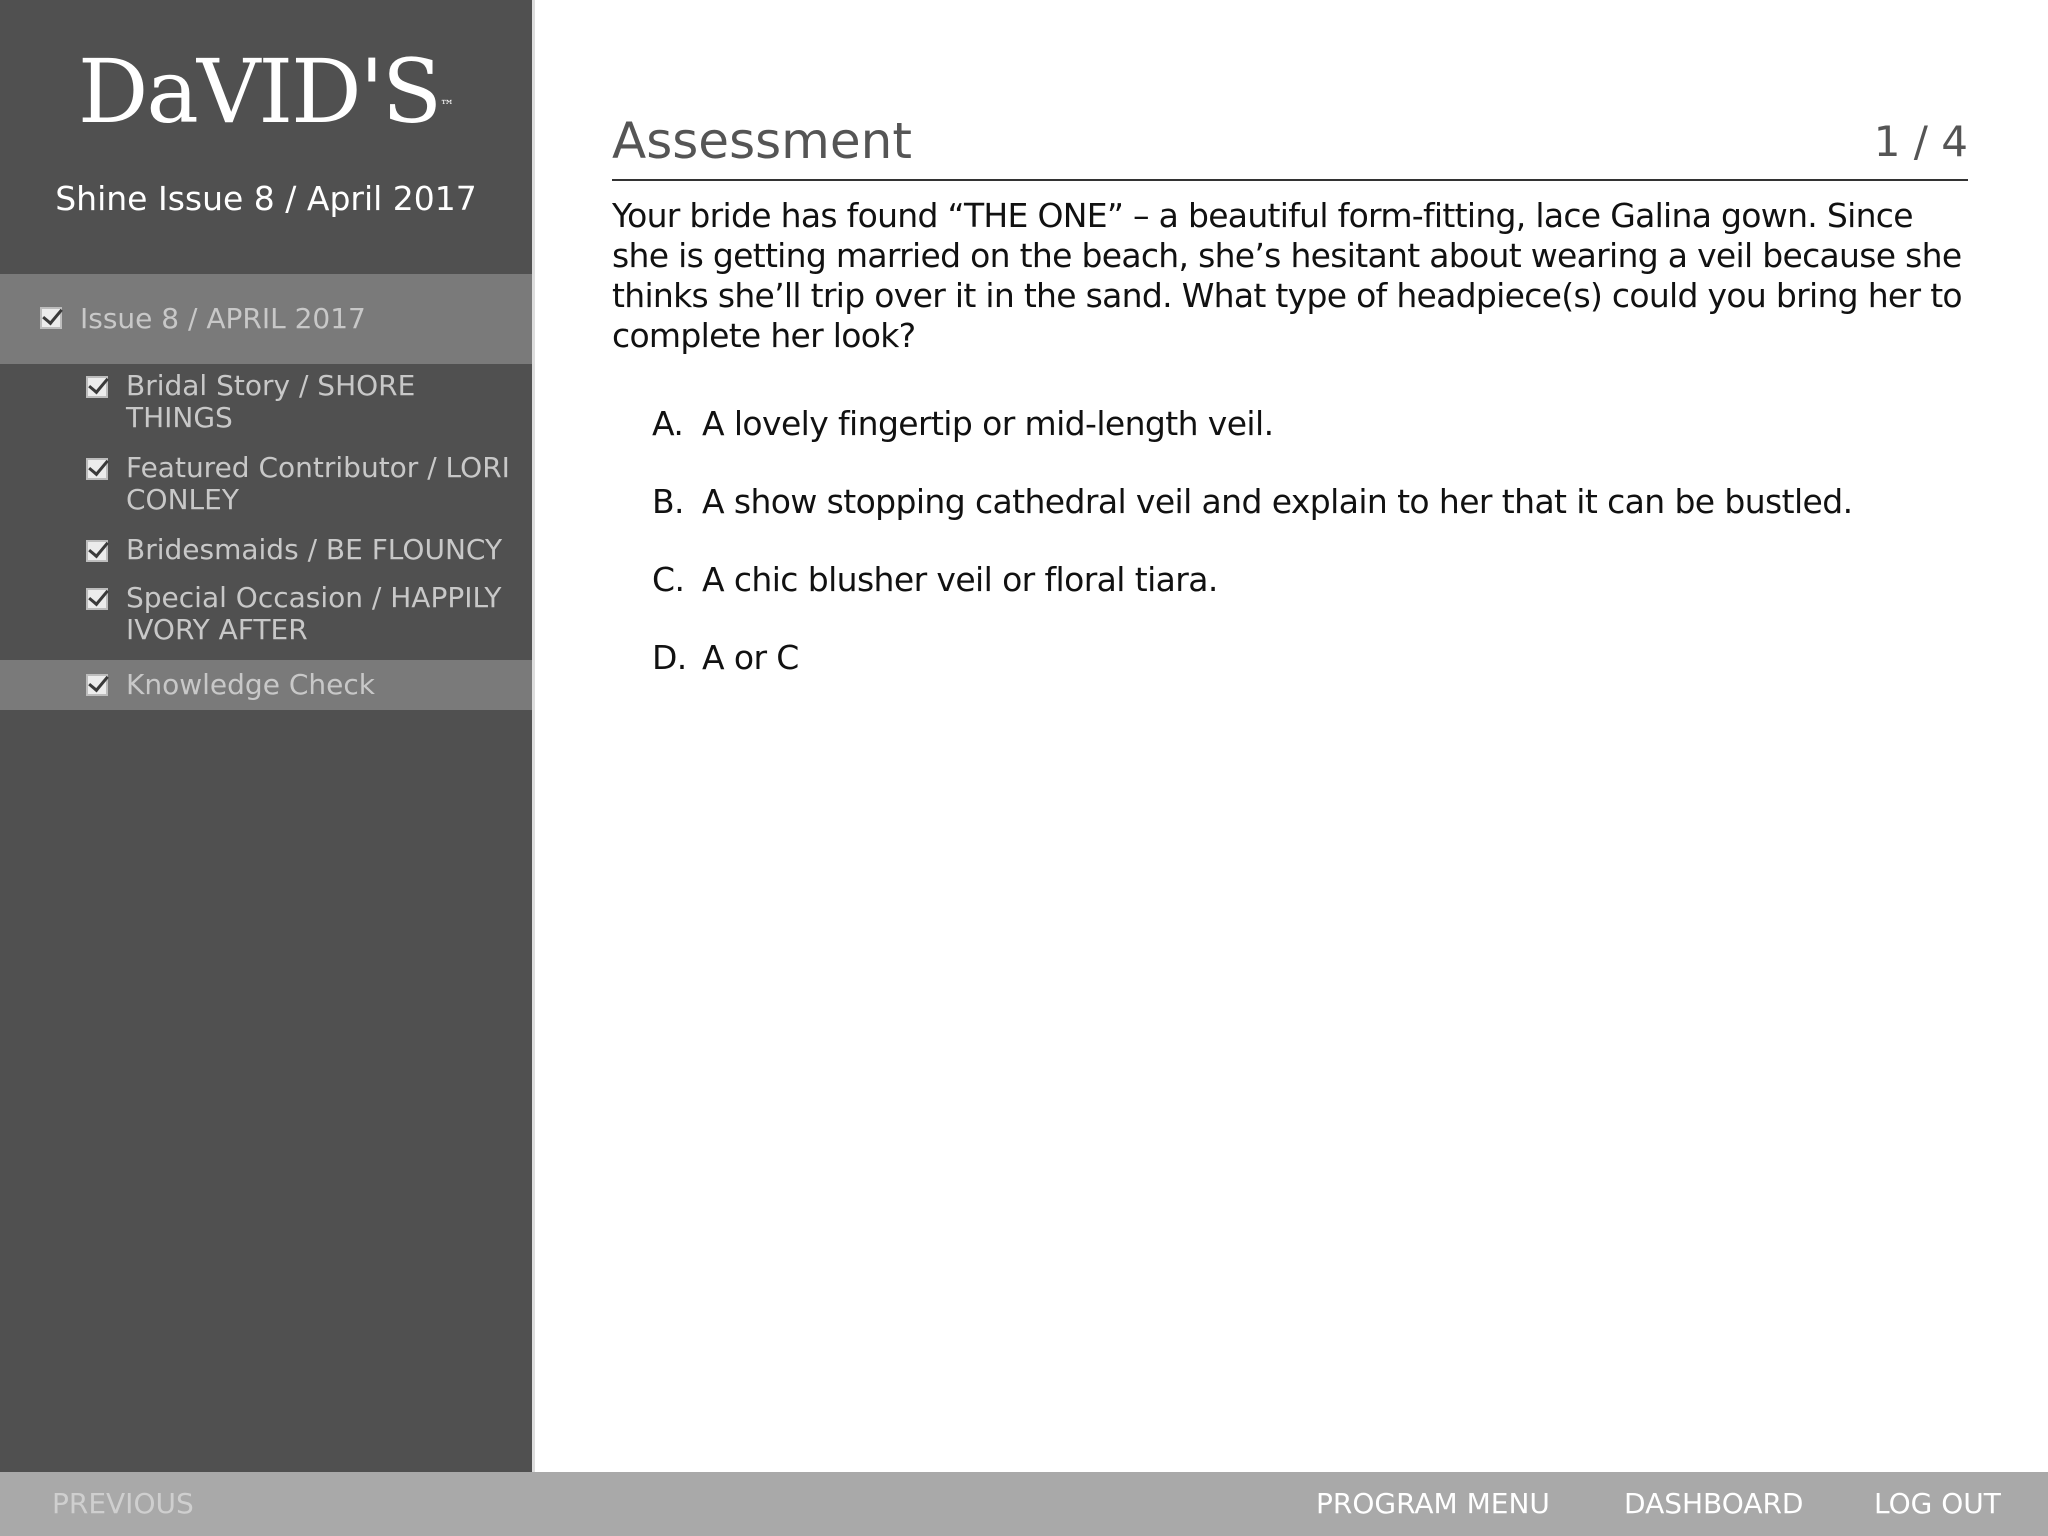 This screenshot has width=2048, height=1536. I want to click on sidebar-item-bridal-story: Bridal Story / SHORE THINGS, so click(266, 405).